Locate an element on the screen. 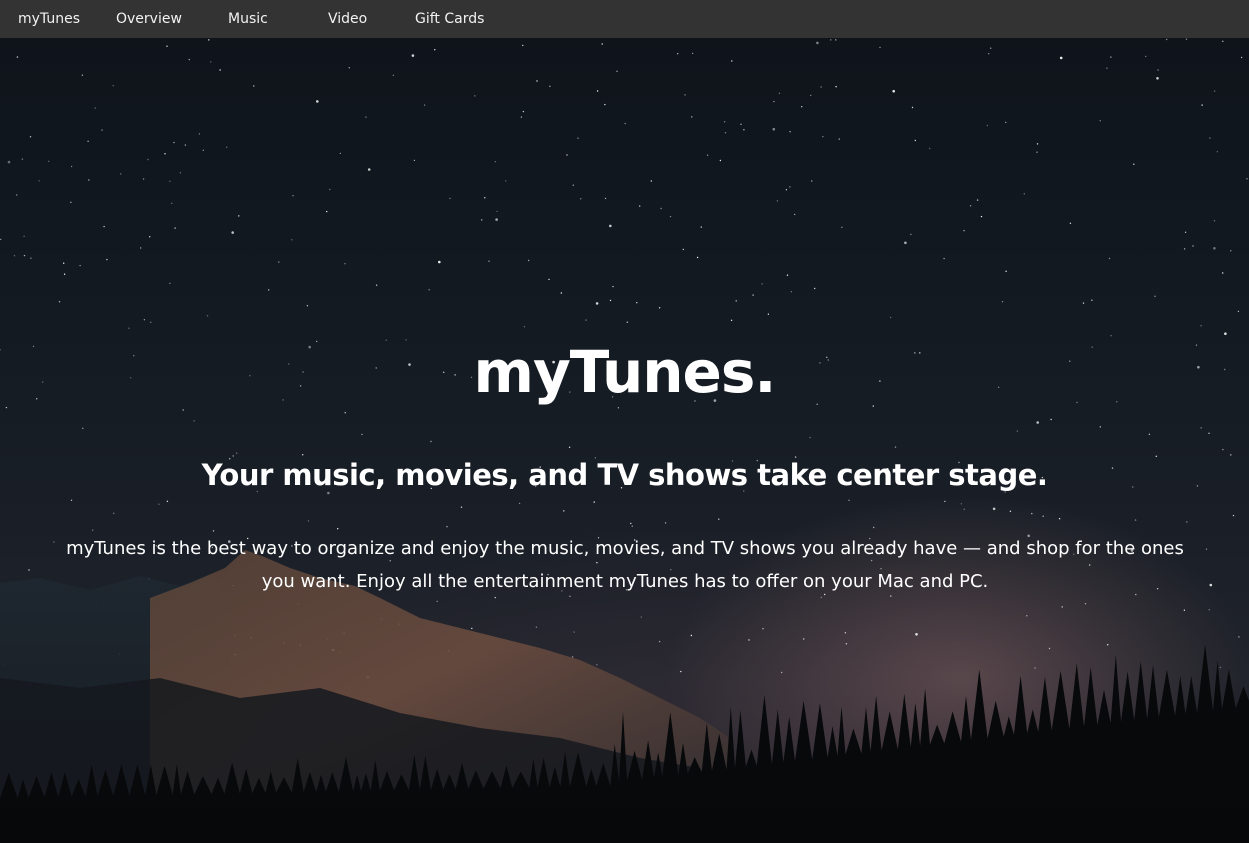 Image resolution: width=1249 pixels, height=843 pixels. hero-title: myTunes. is located at coordinates (625, 372).